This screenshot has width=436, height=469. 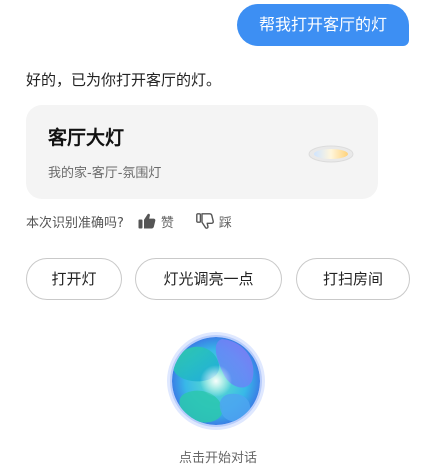 I want to click on device-name: 客厅大灯, so click(x=86, y=138).